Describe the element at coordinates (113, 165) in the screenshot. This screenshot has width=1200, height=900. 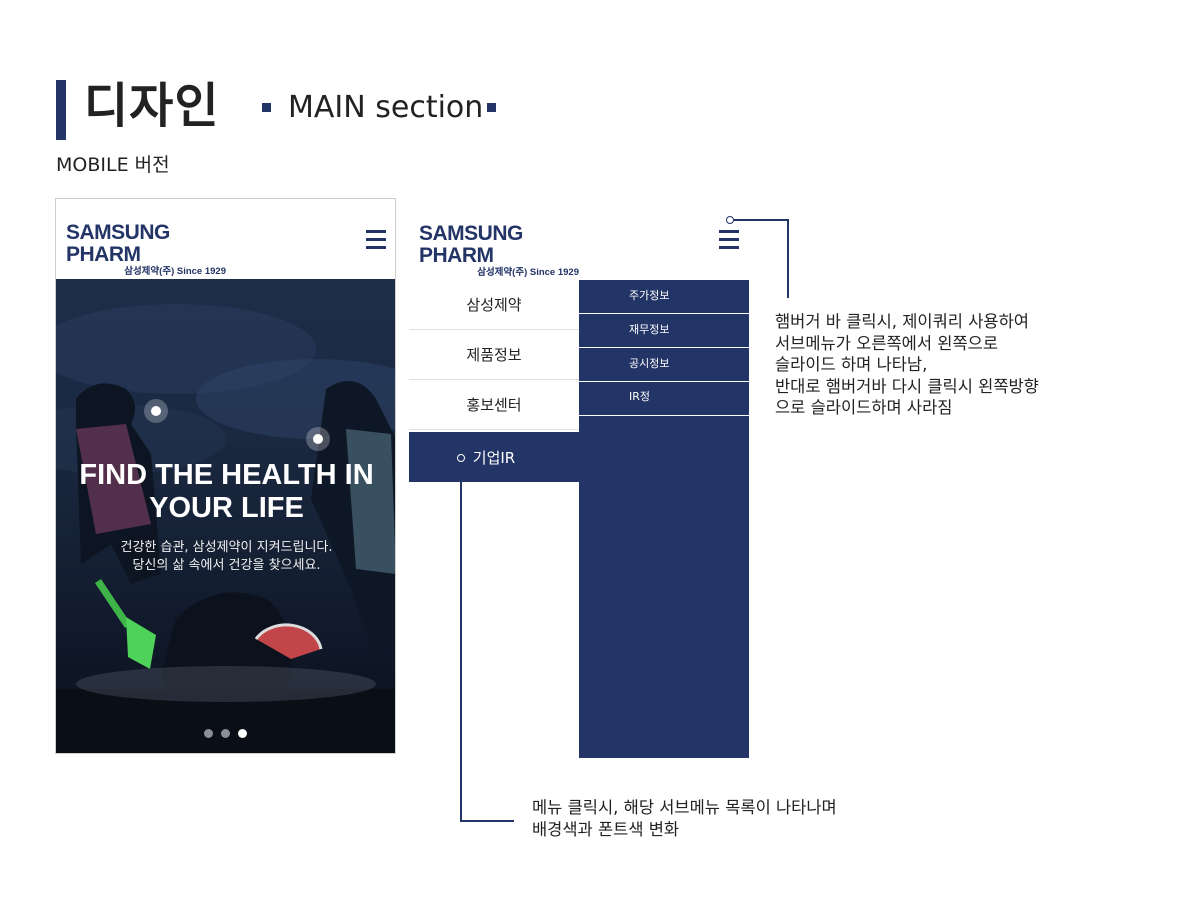
I see `page-subtitle: MOBILE 버전` at that location.